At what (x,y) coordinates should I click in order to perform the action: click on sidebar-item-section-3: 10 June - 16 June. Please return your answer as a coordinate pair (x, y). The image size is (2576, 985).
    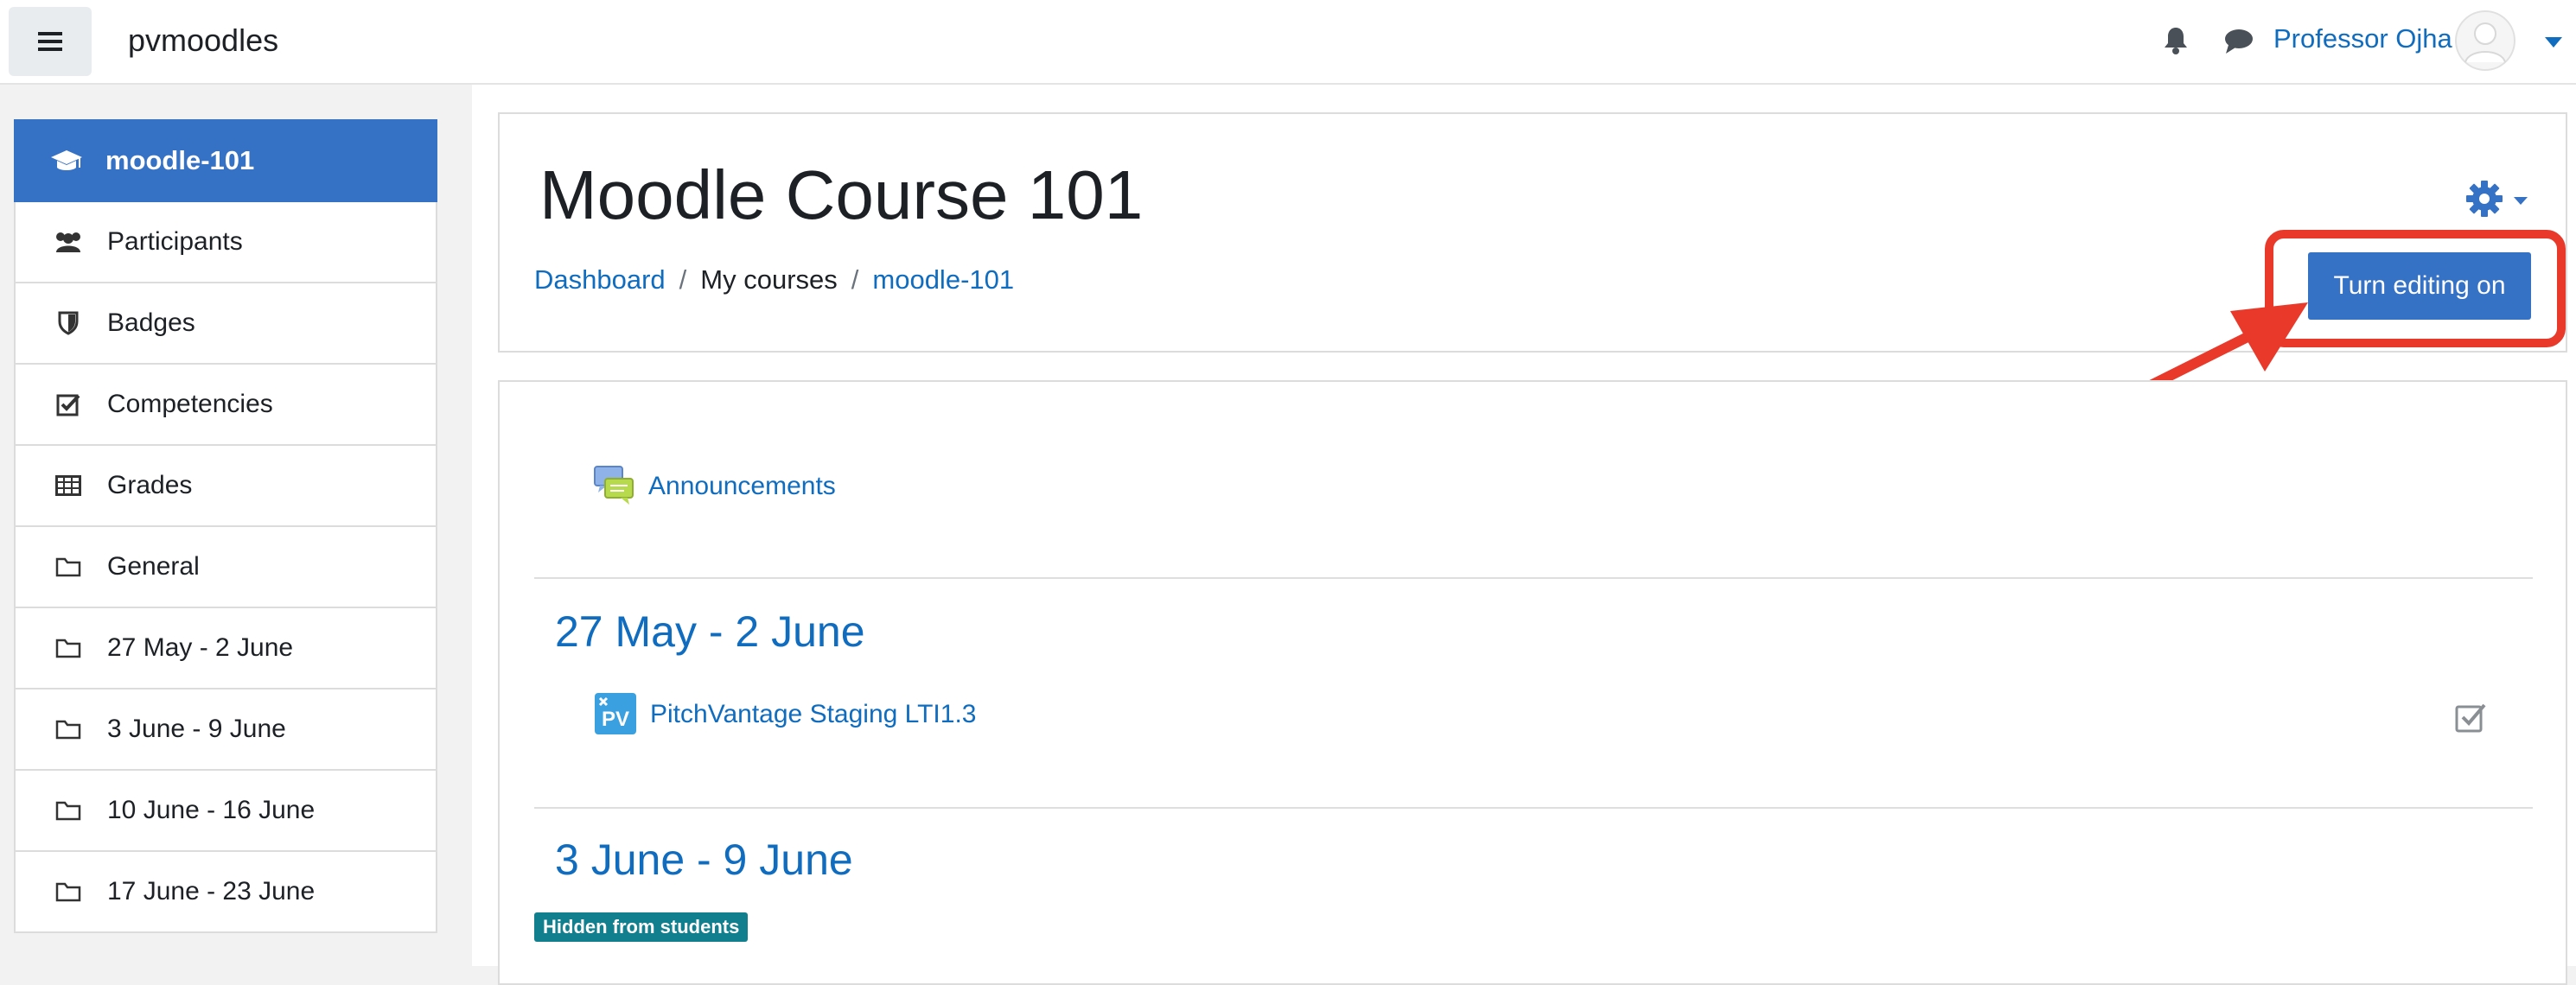
    Looking at the image, I should click on (225, 811).